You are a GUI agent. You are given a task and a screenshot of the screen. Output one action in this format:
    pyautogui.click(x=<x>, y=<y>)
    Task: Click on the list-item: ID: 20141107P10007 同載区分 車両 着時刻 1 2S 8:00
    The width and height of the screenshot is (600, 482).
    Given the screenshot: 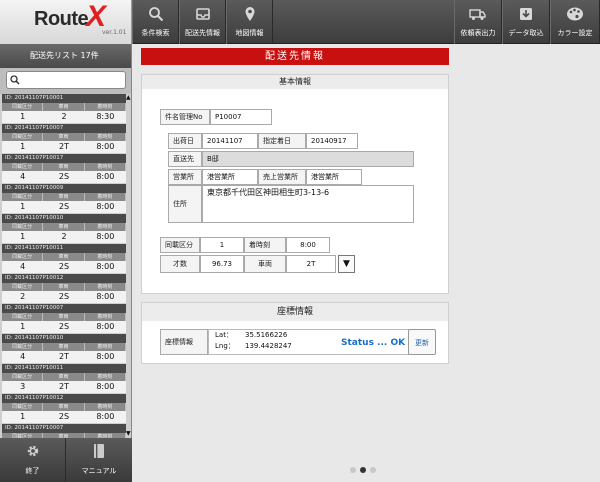 What is the action you would take?
    pyautogui.click(x=64, y=318)
    